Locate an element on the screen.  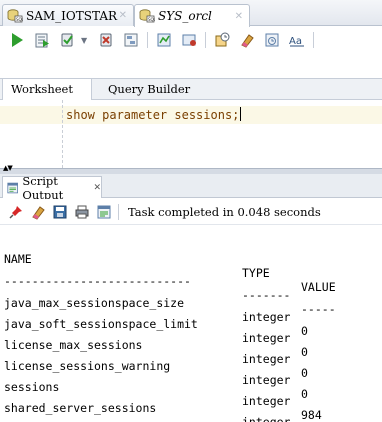
output-row: shared_server_sessions integer is located at coordinates (147, 404).